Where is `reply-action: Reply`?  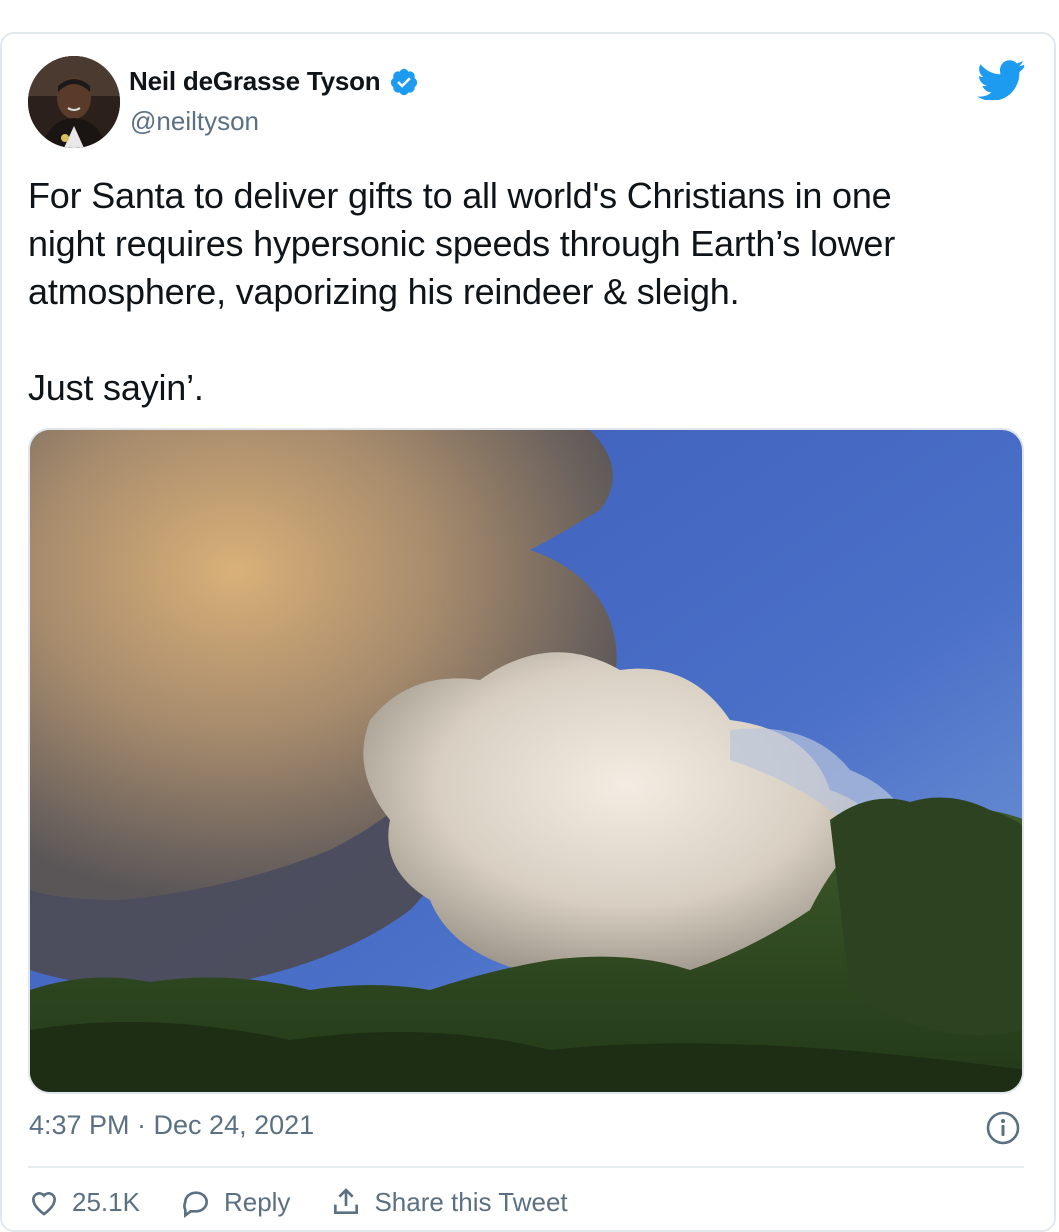 reply-action: Reply is located at coordinates (235, 1202).